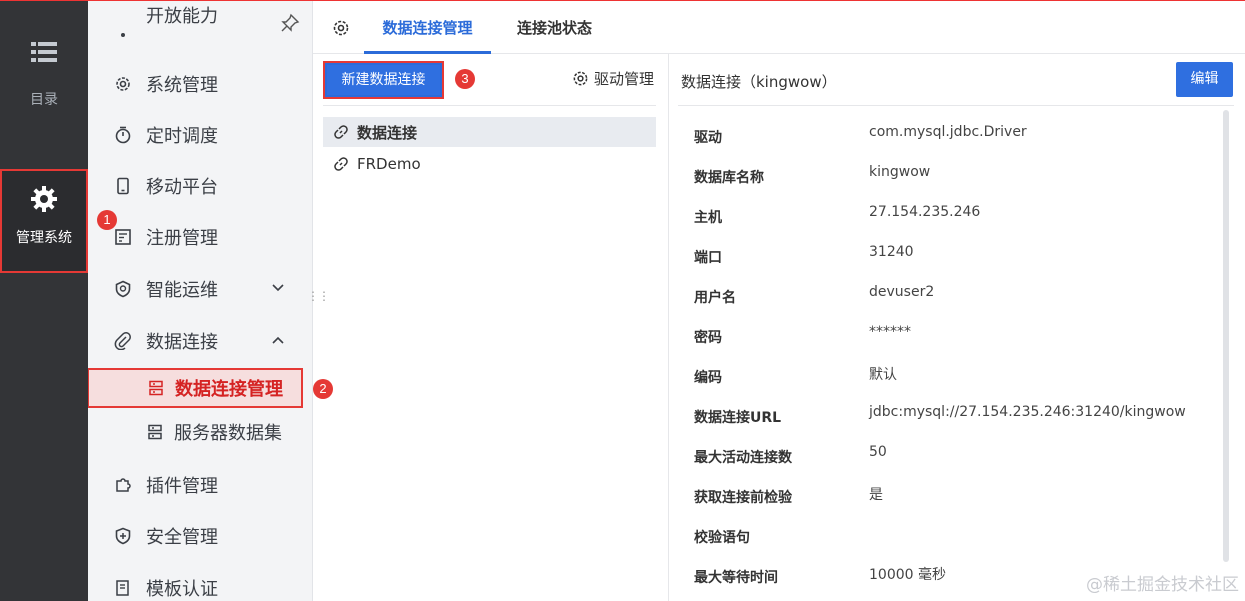  I want to click on tab-data-connection-management: 数据连接管理, so click(427, 28).